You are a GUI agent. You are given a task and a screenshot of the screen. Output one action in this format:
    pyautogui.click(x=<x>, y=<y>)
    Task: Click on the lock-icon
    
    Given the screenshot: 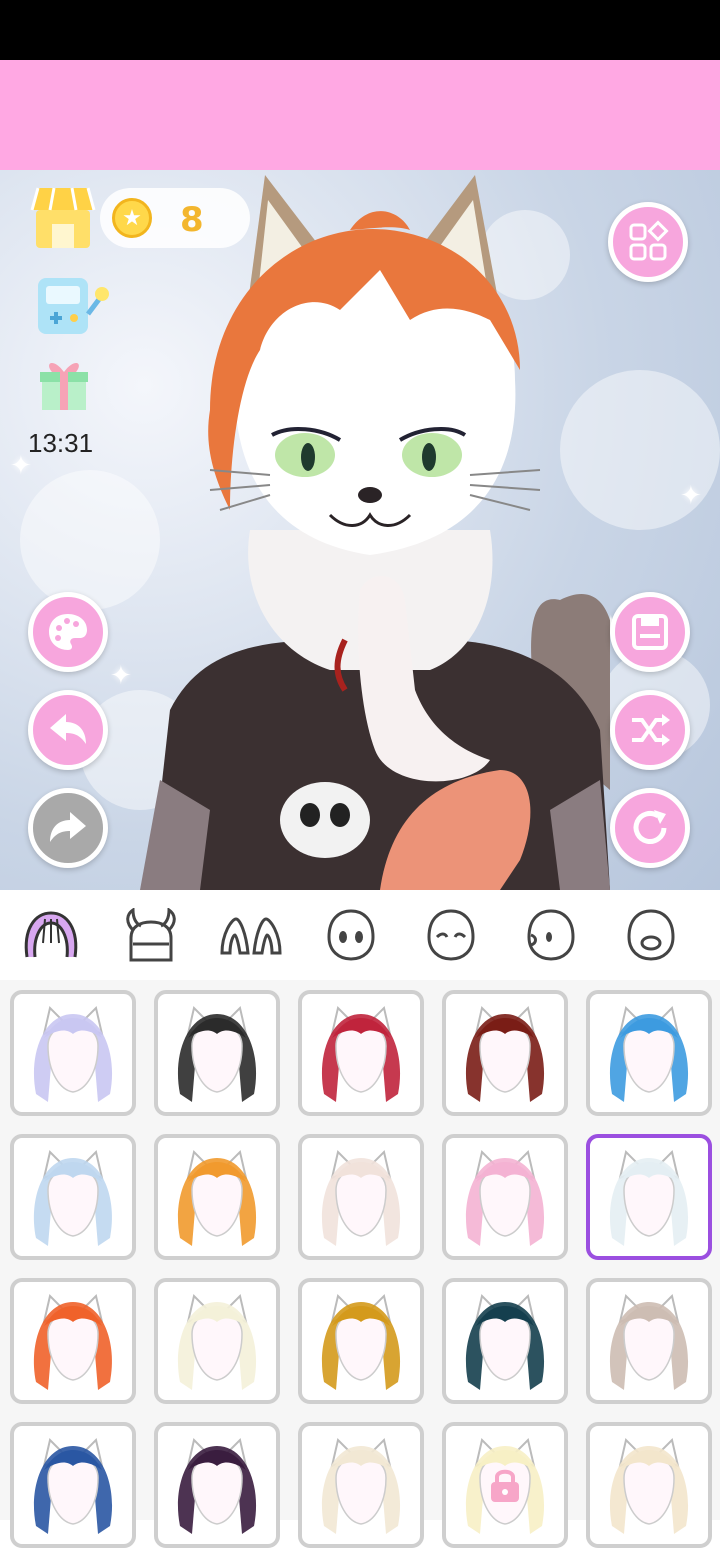 What is the action you would take?
    pyautogui.click(x=505, y=1485)
    